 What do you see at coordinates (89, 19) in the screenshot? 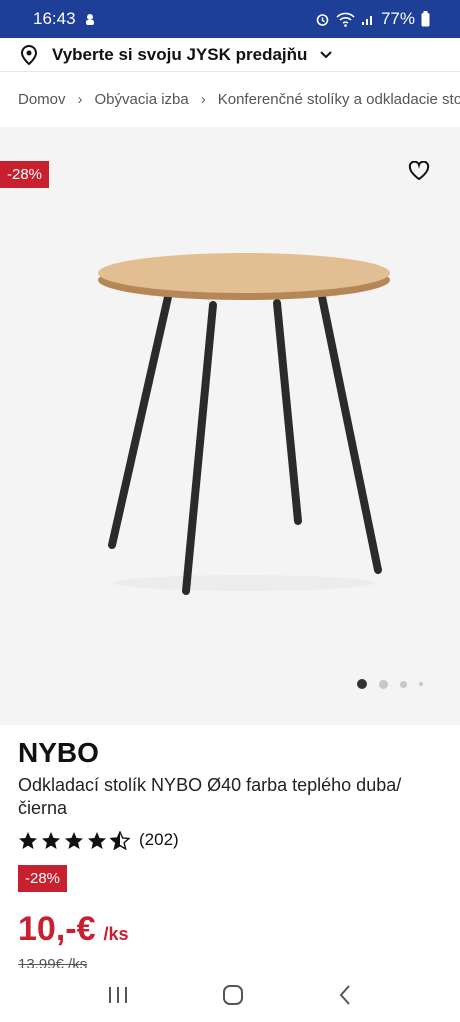
I see `status-app-icon` at bounding box center [89, 19].